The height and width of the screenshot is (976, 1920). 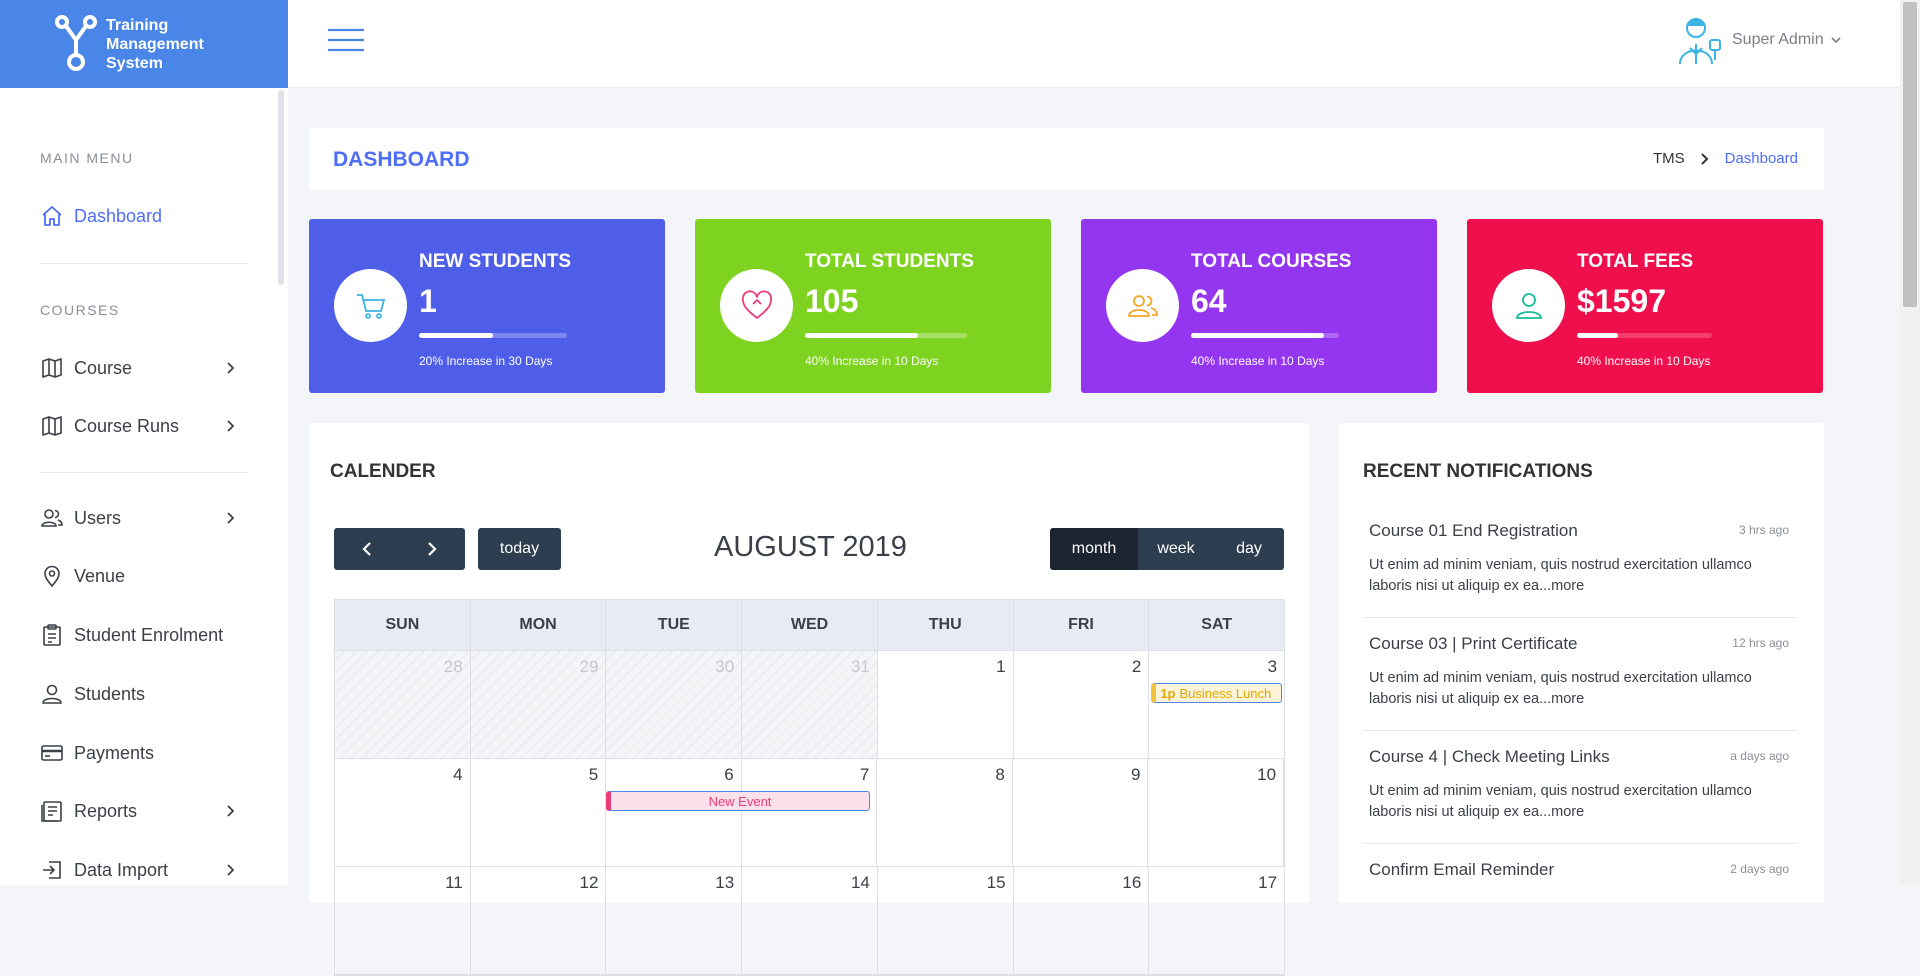 I want to click on calendar-day-cell: 16, so click(x=1082, y=920).